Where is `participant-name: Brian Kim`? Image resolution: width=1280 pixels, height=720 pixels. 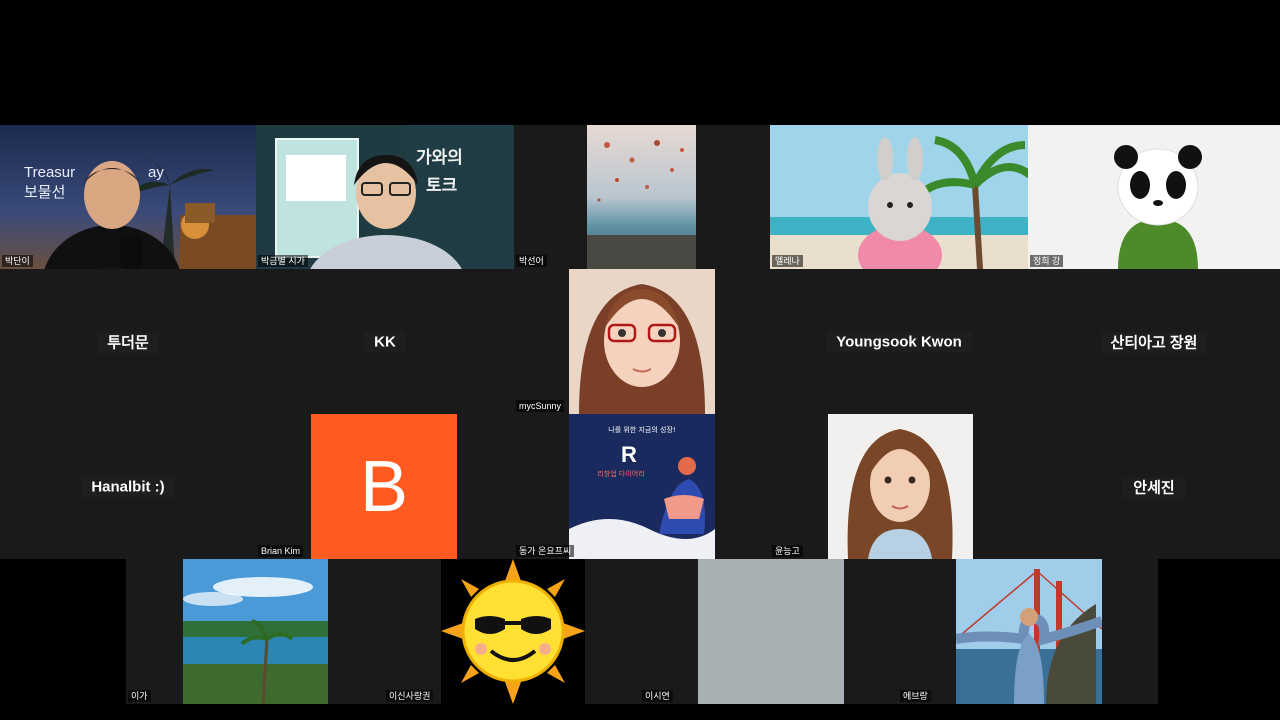 participant-name: Brian Kim is located at coordinates (281, 551).